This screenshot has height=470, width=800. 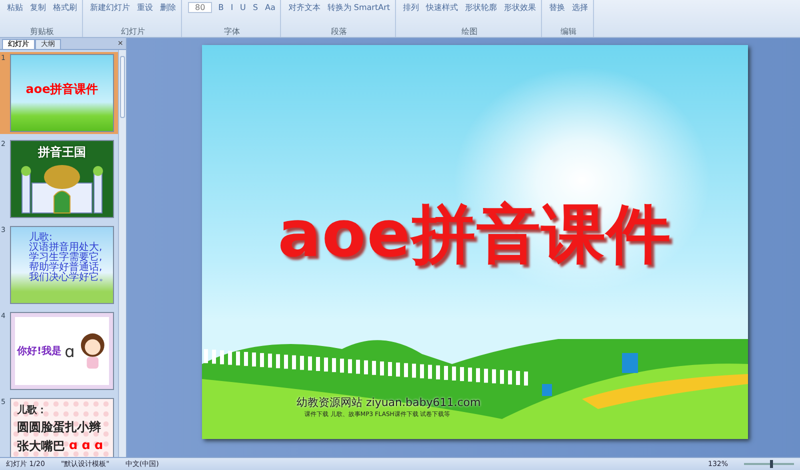 I want to click on slide-thumbnail: 儿歌: 汉语拼音用处大, 学习生字需要它, 帮助学好普通话, 我们决心学好它。, so click(x=62, y=265).